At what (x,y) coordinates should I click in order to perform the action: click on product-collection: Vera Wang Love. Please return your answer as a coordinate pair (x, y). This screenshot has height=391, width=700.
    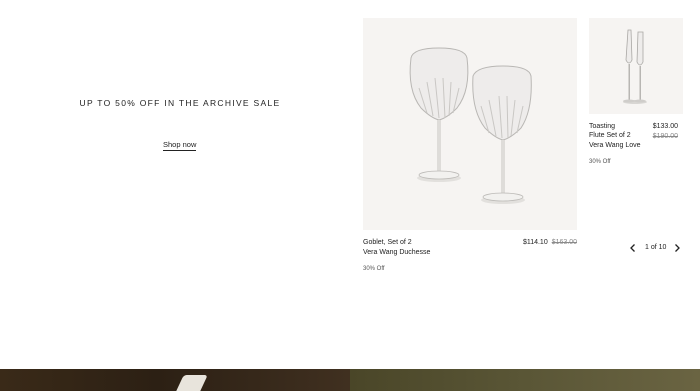
    Looking at the image, I should click on (615, 146).